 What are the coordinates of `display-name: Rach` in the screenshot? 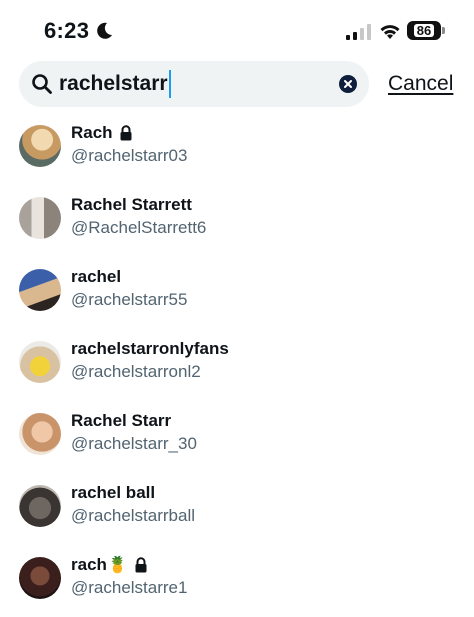 It's located at (92, 132).